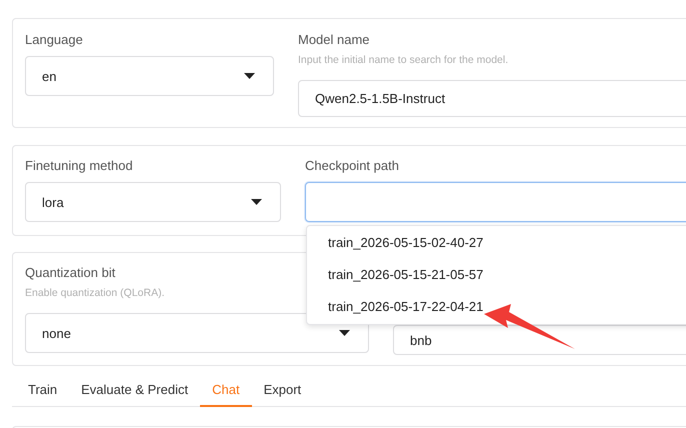  Describe the element at coordinates (95, 293) in the screenshot. I see `field-hint: Enable quantization (QLoRA).` at that location.